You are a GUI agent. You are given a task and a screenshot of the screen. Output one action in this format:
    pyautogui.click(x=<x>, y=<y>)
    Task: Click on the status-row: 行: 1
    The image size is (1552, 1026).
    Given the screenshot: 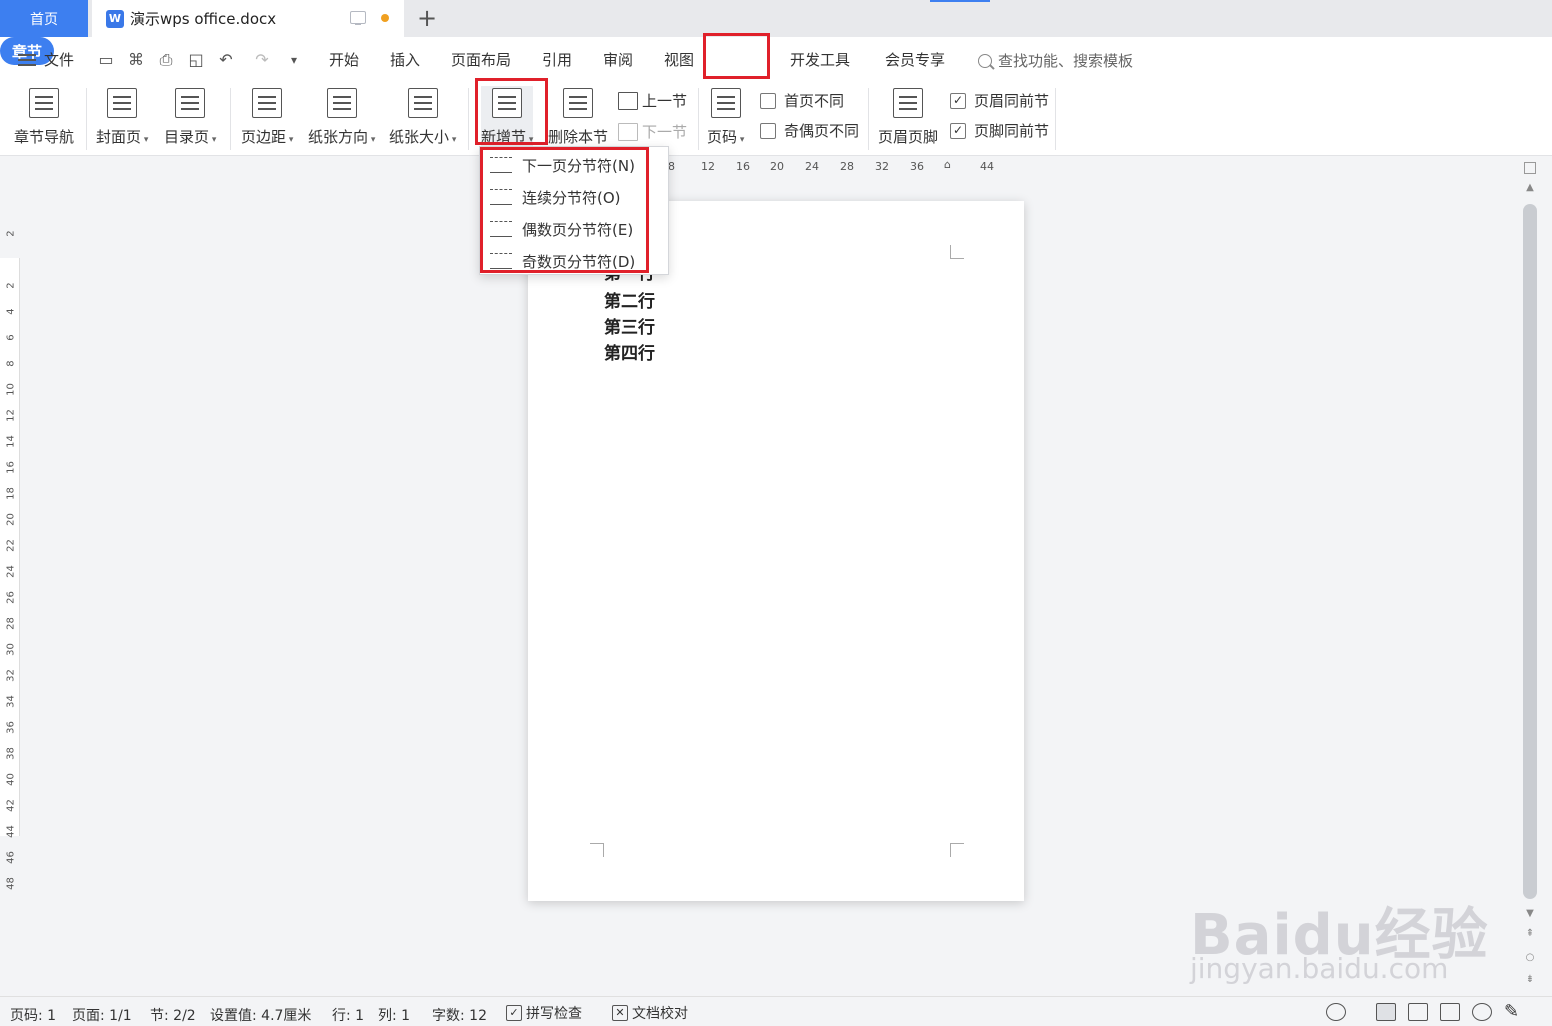 What is the action you would take?
    pyautogui.click(x=348, y=1015)
    